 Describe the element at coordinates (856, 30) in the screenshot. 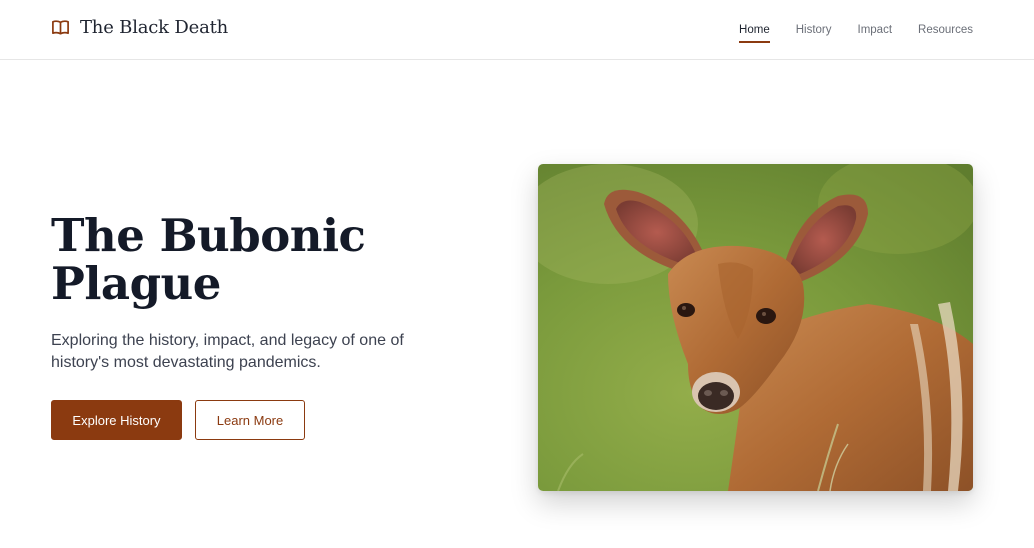

I see `main-nav: Home History Impact Resources` at that location.